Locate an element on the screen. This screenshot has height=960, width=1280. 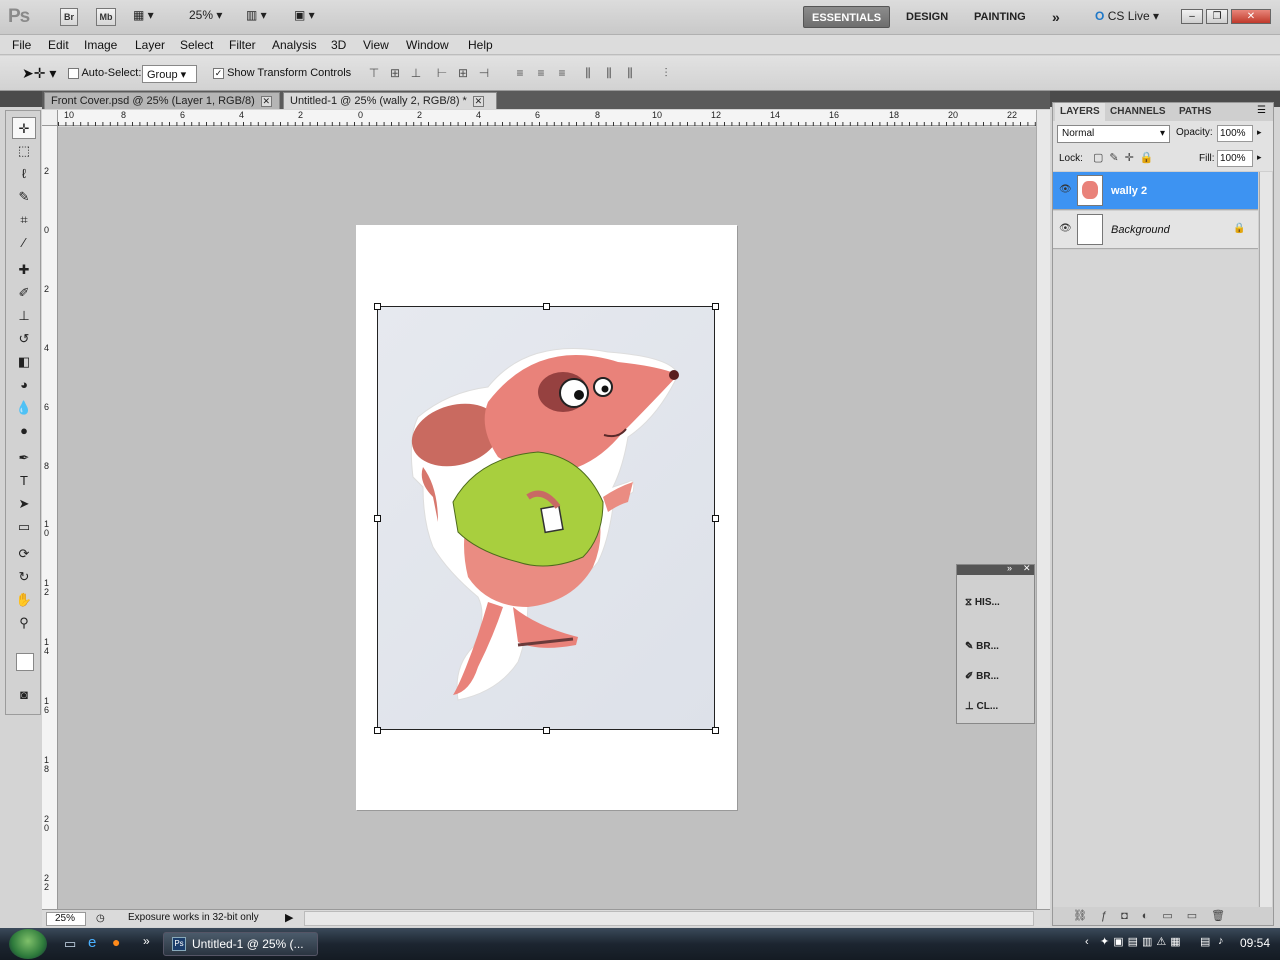
crop-tool-icon: ⌗ is located at coordinates (24, 220).